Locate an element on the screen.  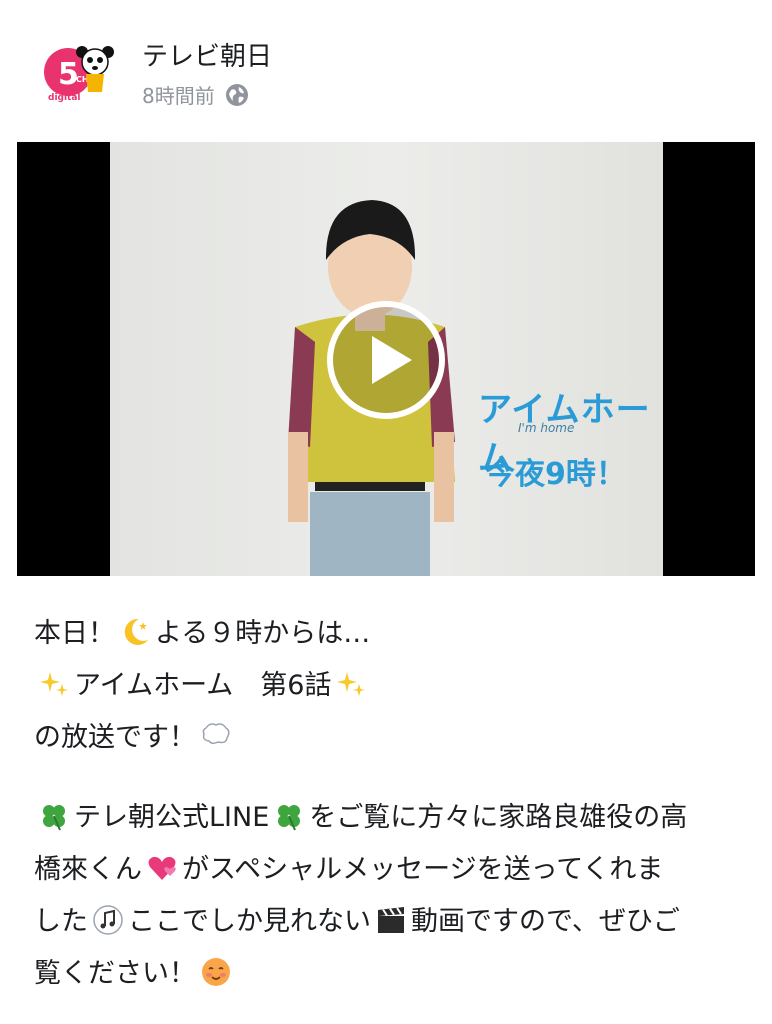
text-did: した is located at coordinates (61, 921).